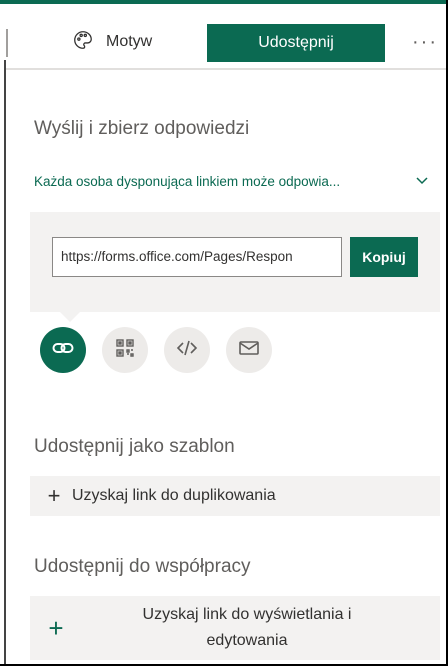  I want to click on qr-code-icon, so click(125, 350).